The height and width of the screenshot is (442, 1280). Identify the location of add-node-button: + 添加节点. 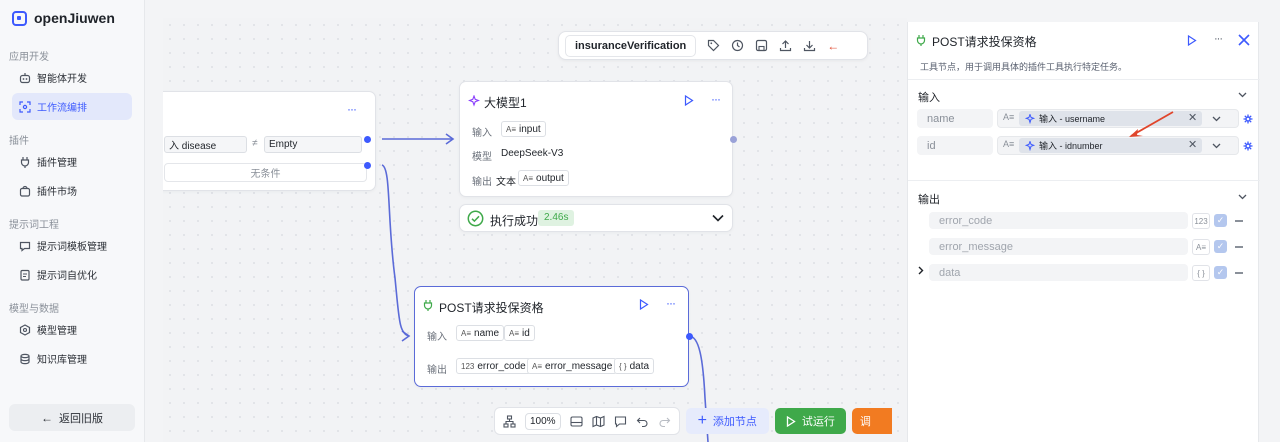
(727, 421).